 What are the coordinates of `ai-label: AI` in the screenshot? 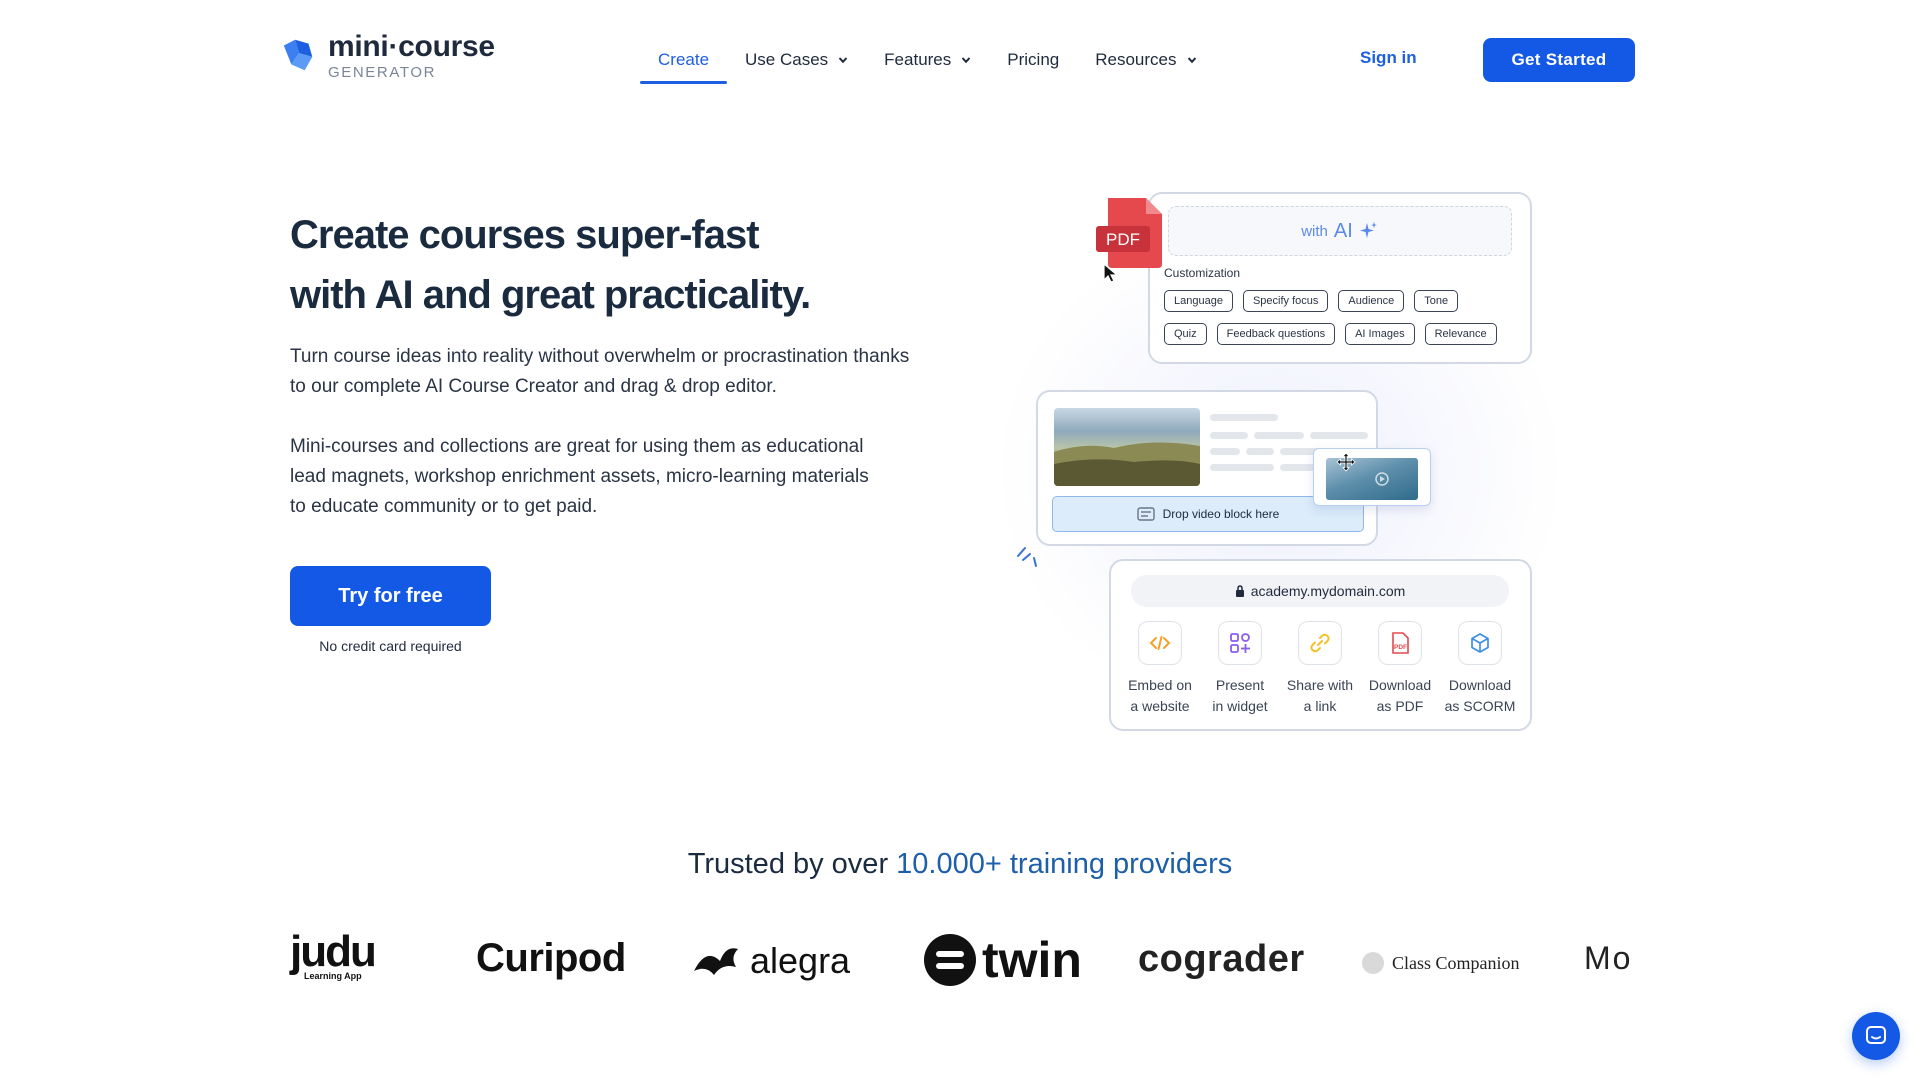 It's located at (1343, 230).